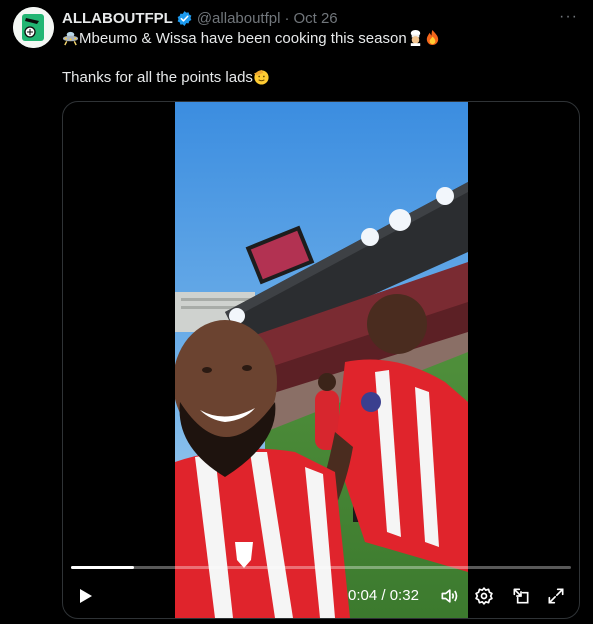 Image resolution: width=593 pixels, height=624 pixels. Describe the element at coordinates (432, 37) in the screenshot. I see `fire-emoji-icon` at that location.